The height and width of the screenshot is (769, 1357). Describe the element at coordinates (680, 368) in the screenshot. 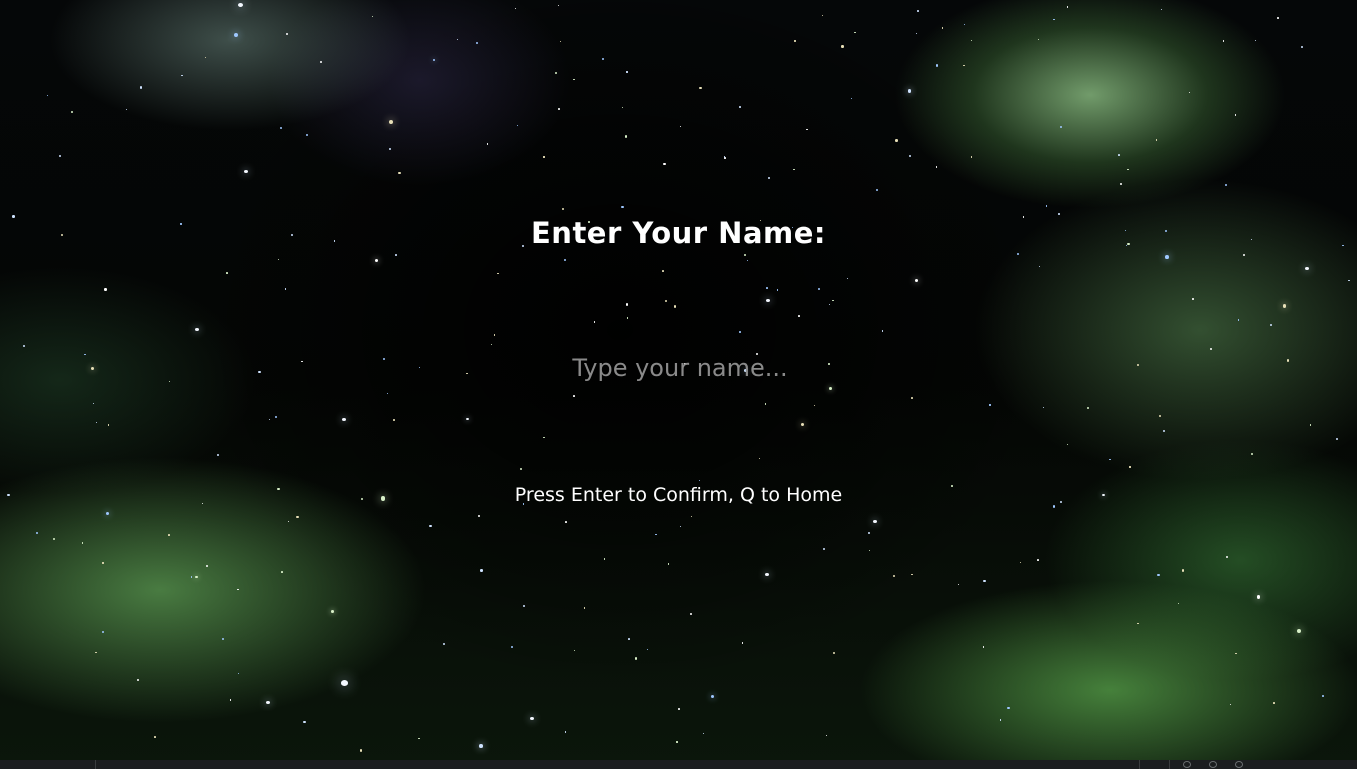

I see `name-input` at that location.